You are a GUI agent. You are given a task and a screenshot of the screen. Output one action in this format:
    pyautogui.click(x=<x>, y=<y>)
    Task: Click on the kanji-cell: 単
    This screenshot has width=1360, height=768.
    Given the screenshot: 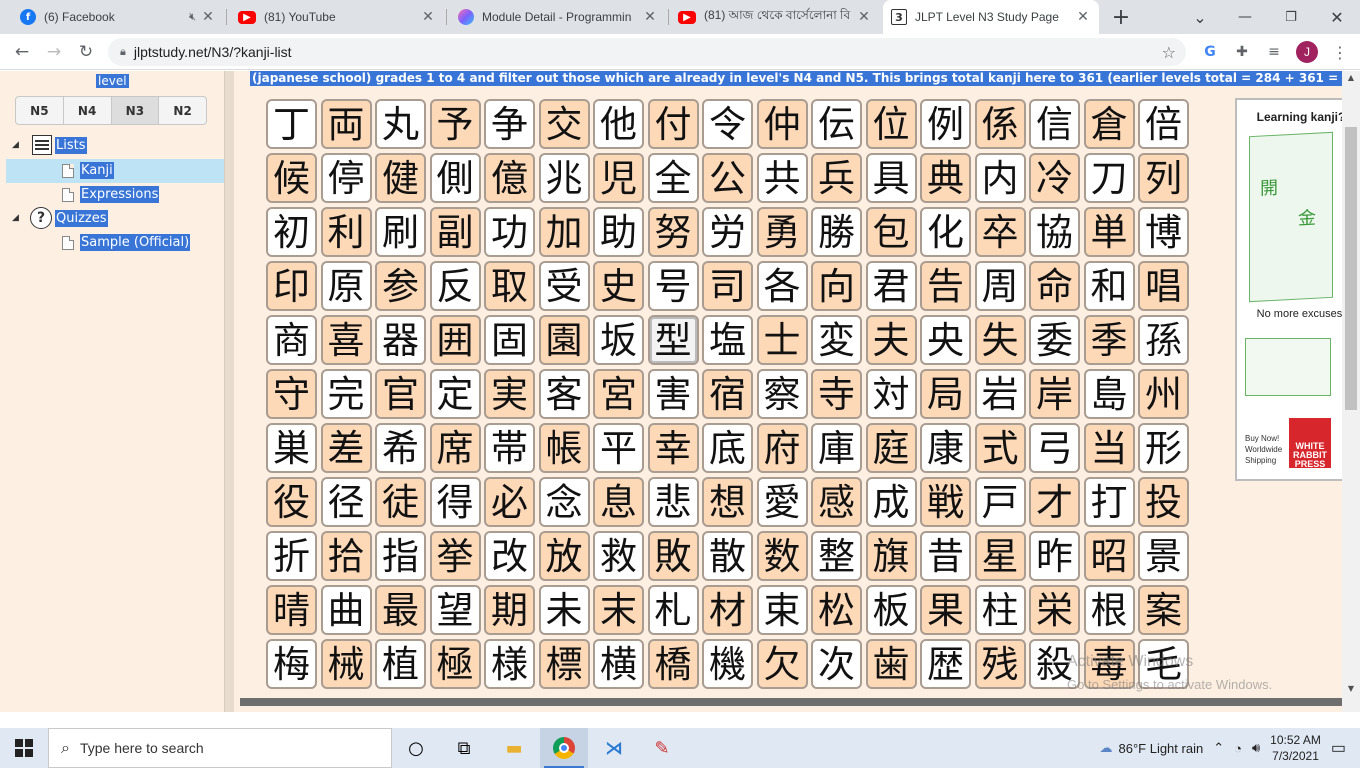 What is the action you would take?
    pyautogui.click(x=1109, y=232)
    